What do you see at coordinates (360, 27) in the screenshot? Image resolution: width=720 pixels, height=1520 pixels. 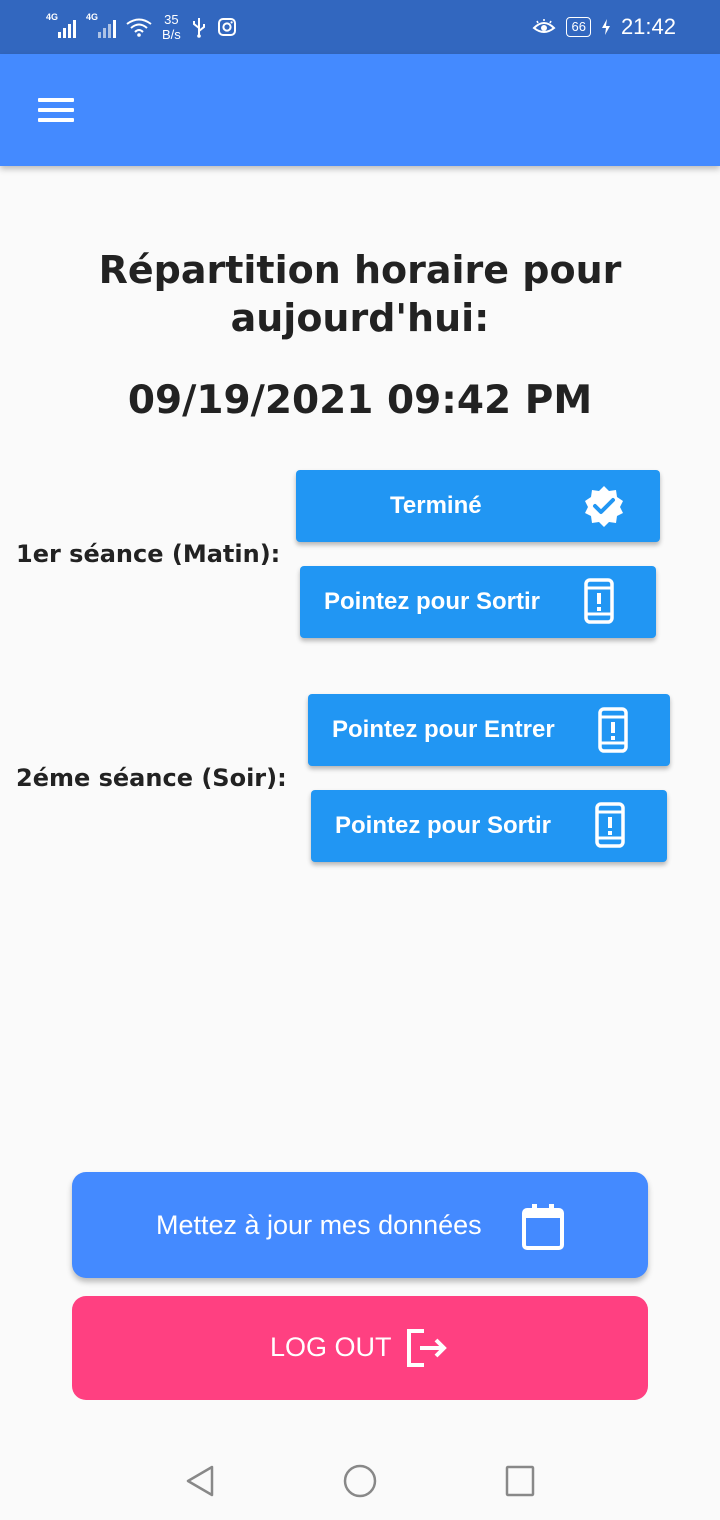 I see `status-bar: 4G 4G 35 B/s 66 21:42` at bounding box center [360, 27].